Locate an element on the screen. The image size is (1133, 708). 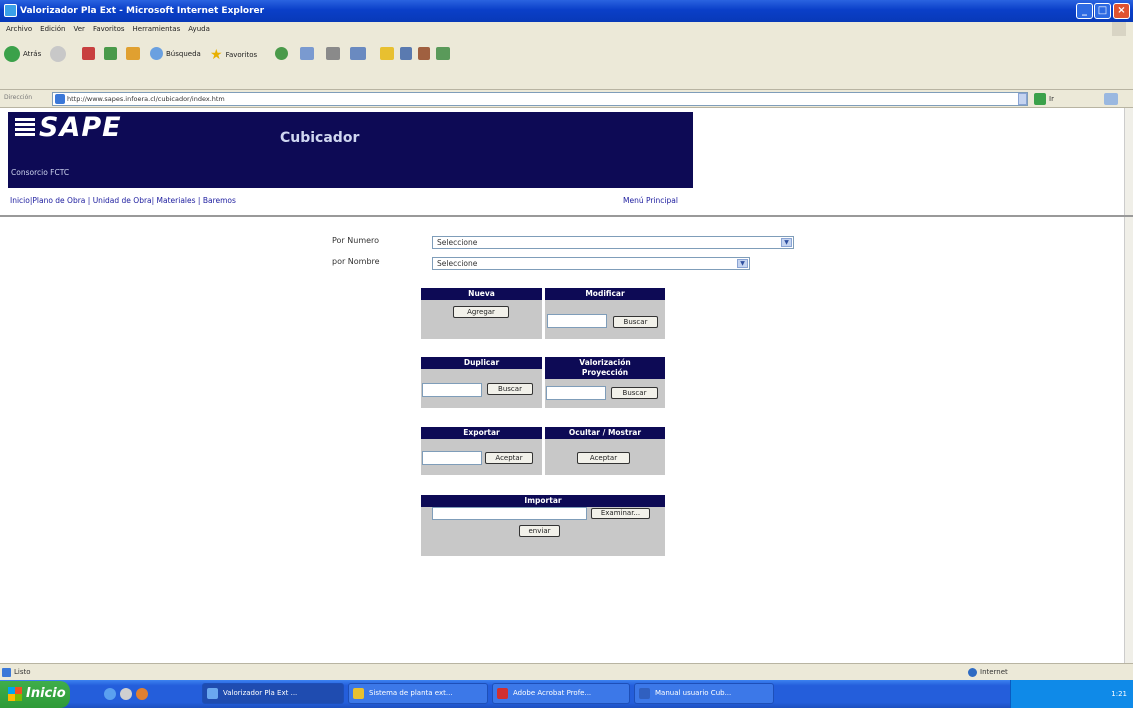
status-bar: Listo Internet is located at coordinates (566, 671).